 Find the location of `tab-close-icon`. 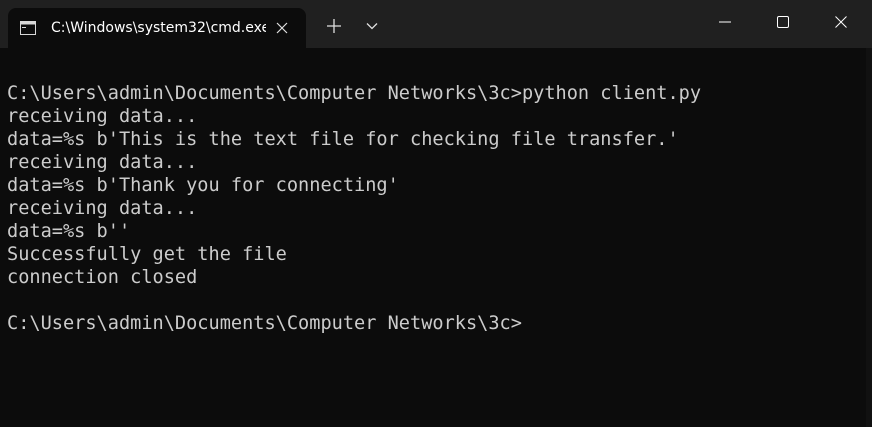

tab-close-icon is located at coordinates (282, 28).